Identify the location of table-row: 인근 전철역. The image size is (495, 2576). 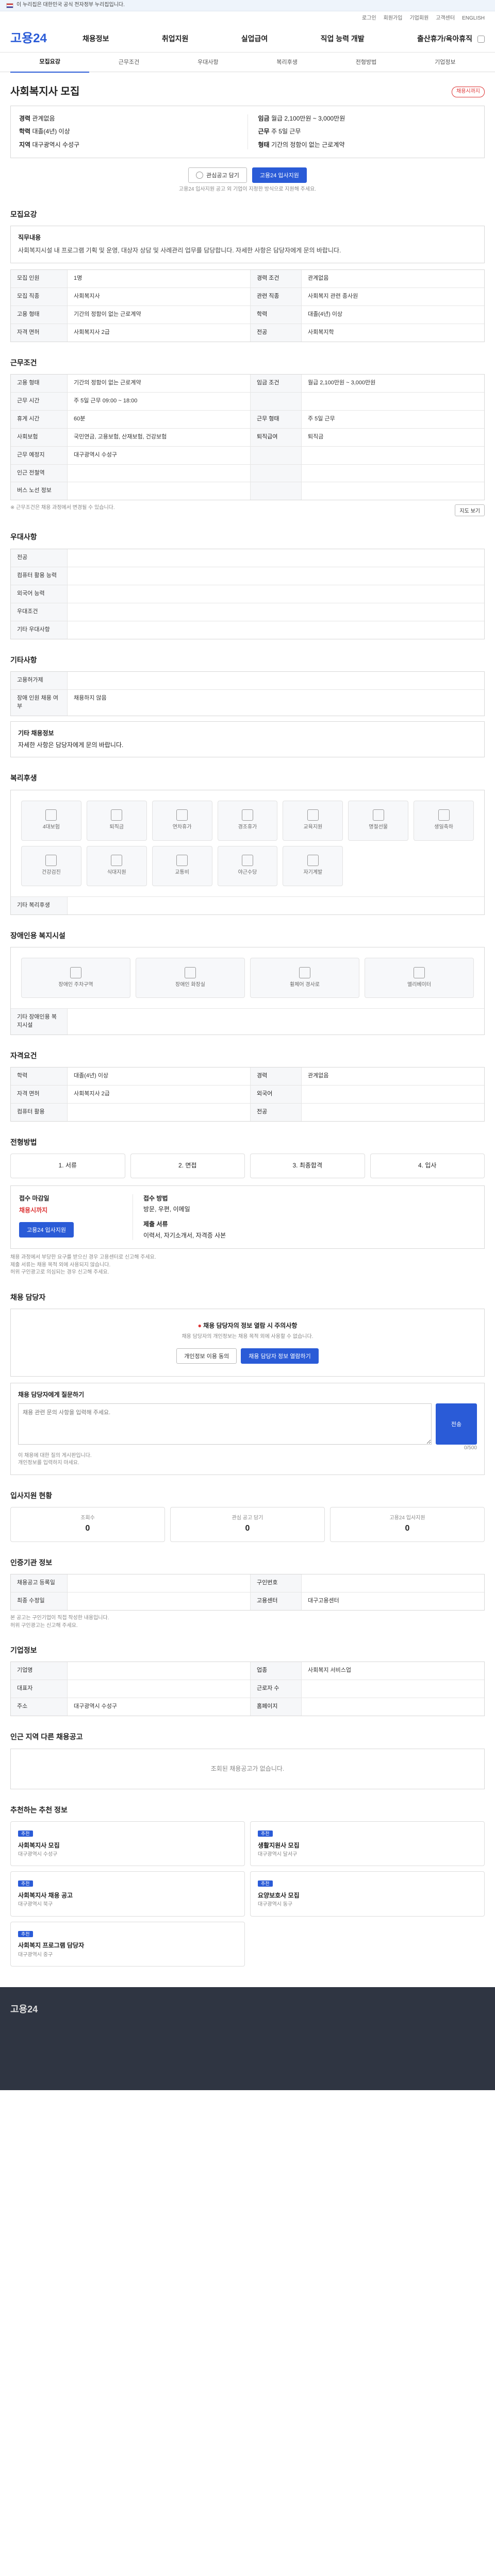
(247, 473).